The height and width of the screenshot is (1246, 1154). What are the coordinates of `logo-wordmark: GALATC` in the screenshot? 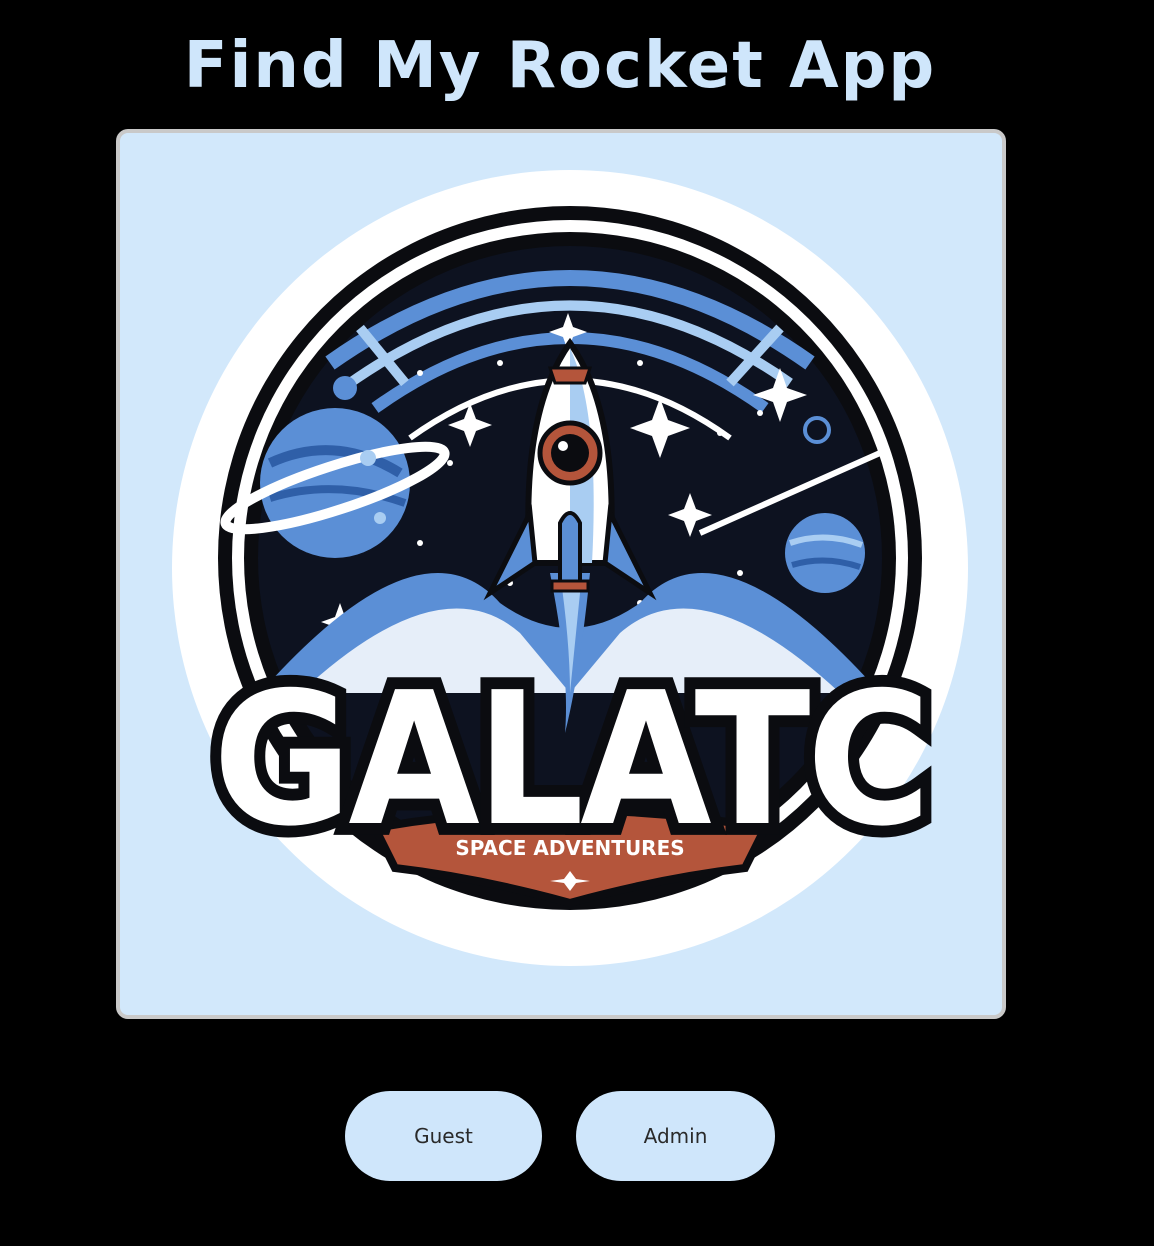 It's located at (570, 760).